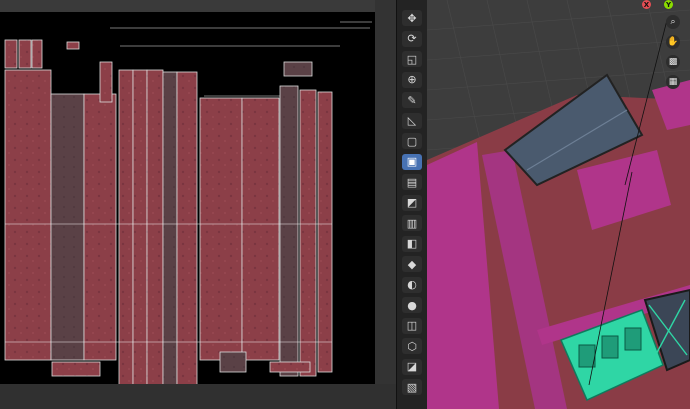 This screenshot has height=409, width=690. I want to click on grid-icon: ▦, so click(673, 82).